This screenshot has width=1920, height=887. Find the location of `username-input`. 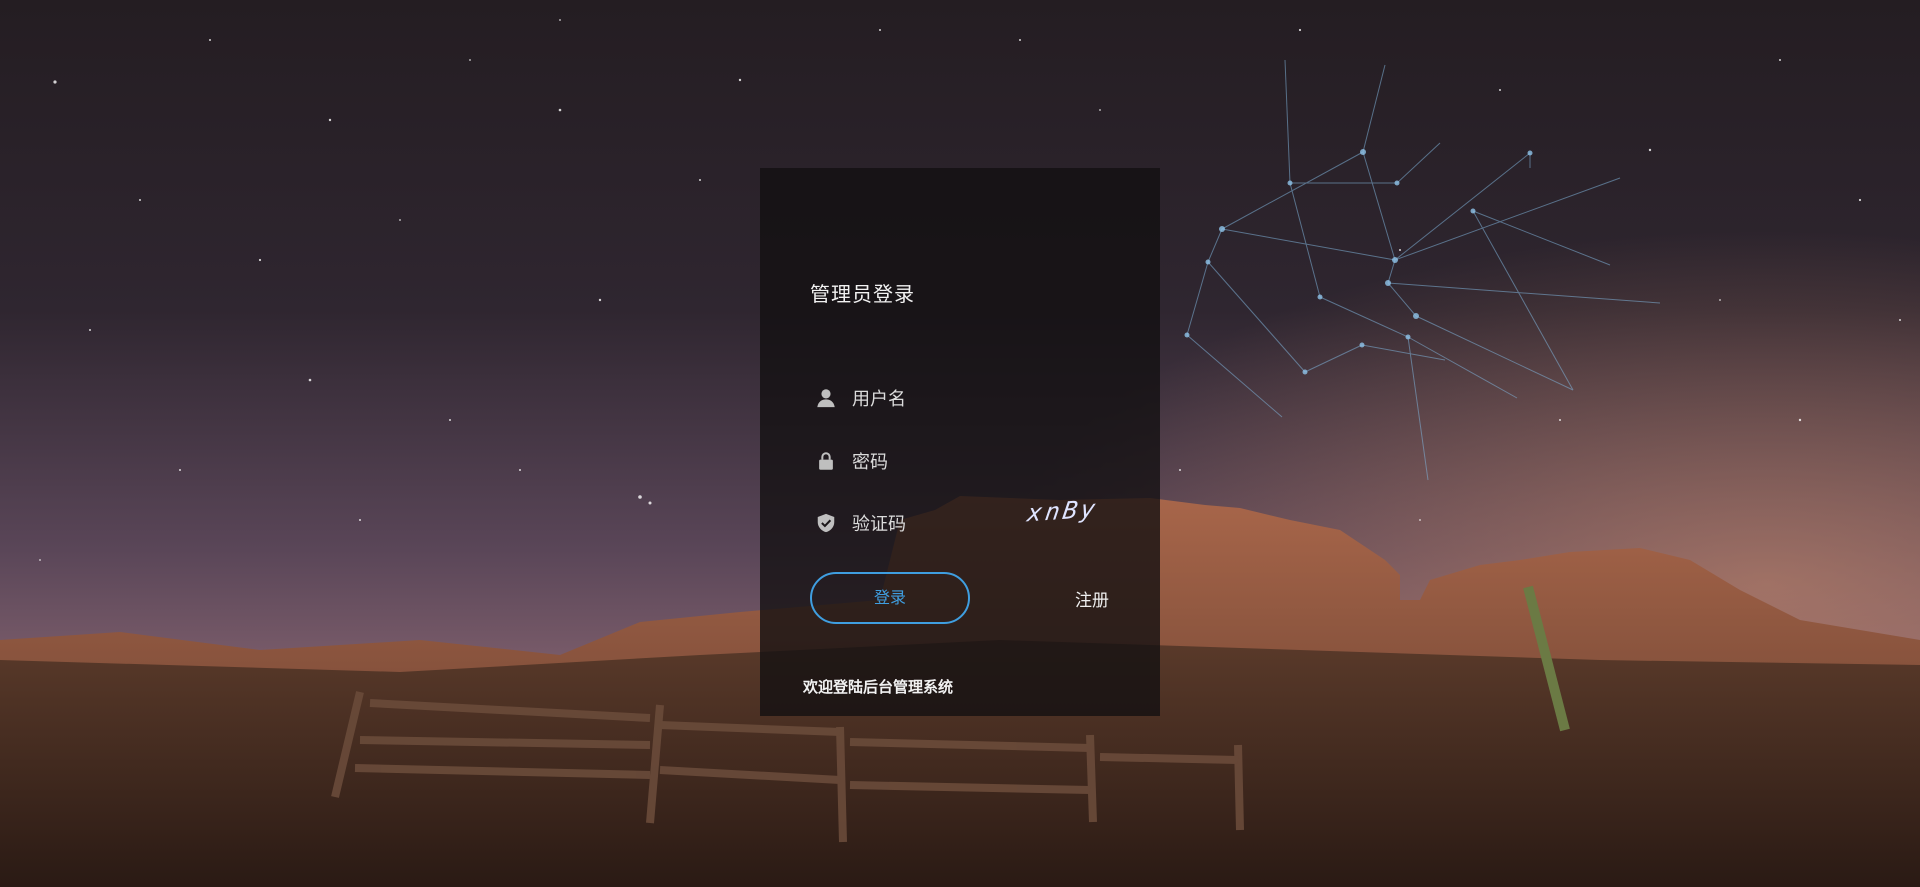

username-input is located at coordinates (937, 399).